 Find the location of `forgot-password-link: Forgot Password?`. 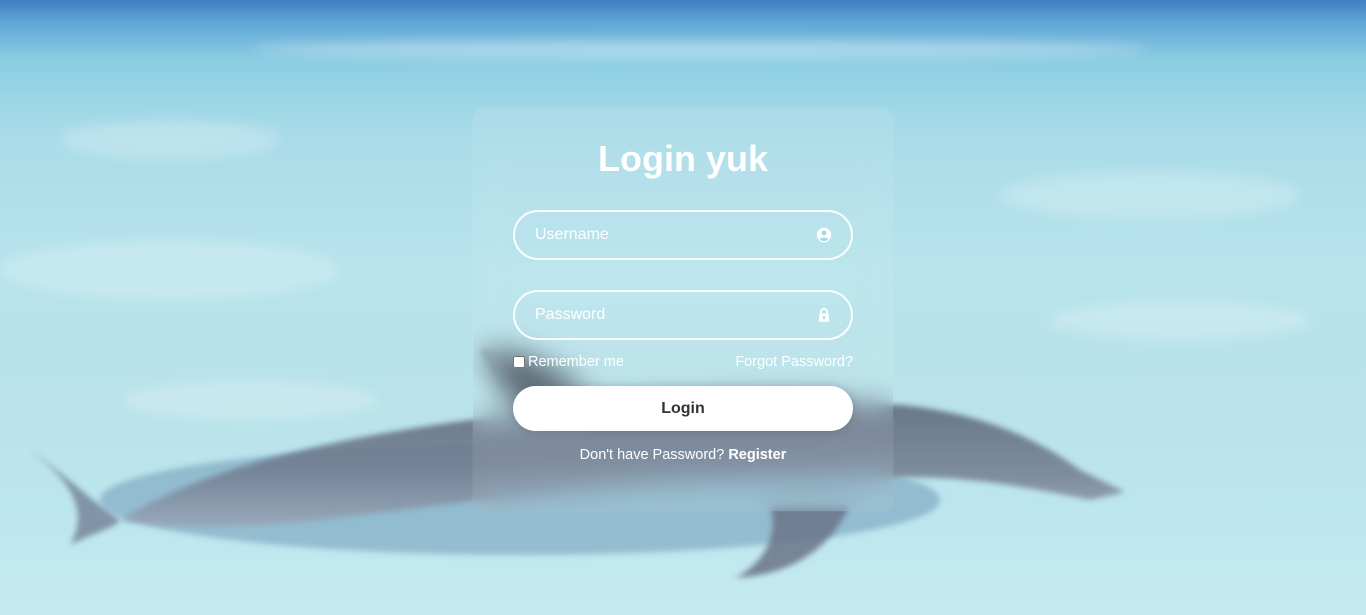

forgot-password-link: Forgot Password? is located at coordinates (794, 362).